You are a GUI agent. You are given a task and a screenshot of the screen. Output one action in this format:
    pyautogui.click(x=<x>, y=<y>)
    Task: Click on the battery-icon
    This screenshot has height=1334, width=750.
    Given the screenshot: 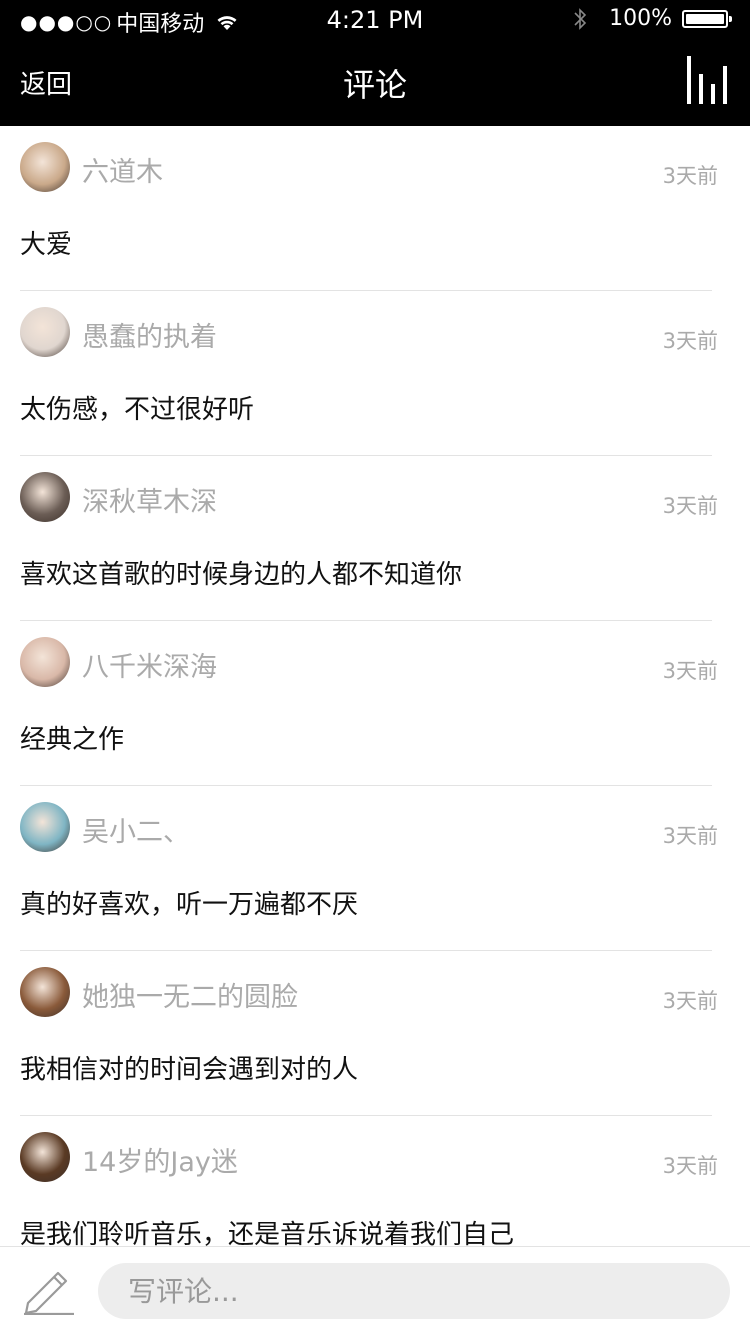 What is the action you would take?
    pyautogui.click(x=707, y=18)
    